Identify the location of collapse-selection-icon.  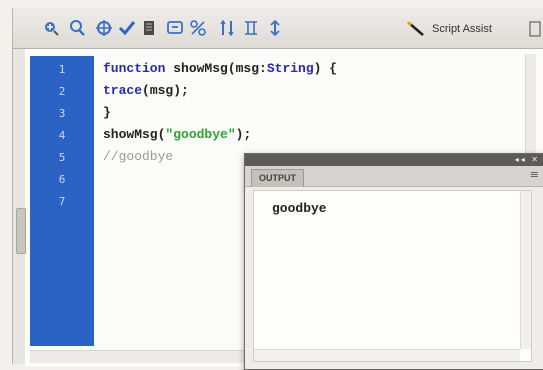
(251, 28).